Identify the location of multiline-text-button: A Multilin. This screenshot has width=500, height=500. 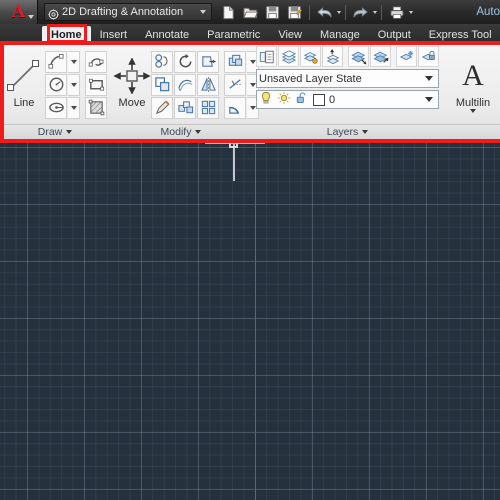
(473, 85).